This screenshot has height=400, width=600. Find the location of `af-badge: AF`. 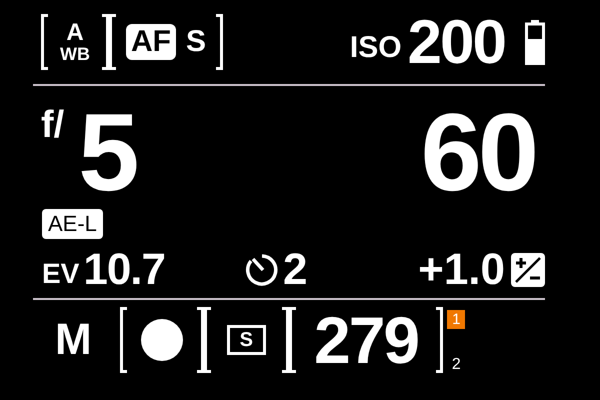

af-badge: AF is located at coordinates (151, 42).